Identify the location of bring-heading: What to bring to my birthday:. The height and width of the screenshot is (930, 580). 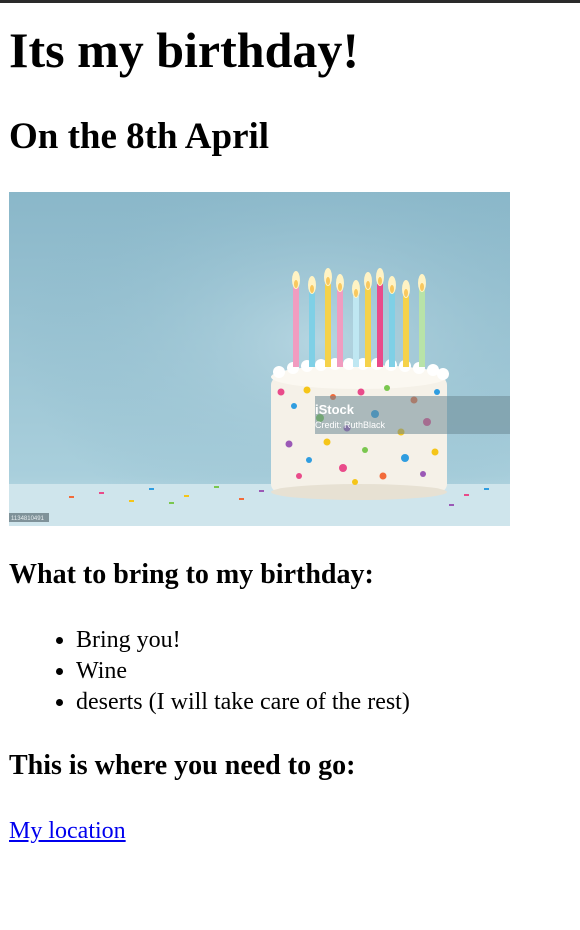
(191, 574).